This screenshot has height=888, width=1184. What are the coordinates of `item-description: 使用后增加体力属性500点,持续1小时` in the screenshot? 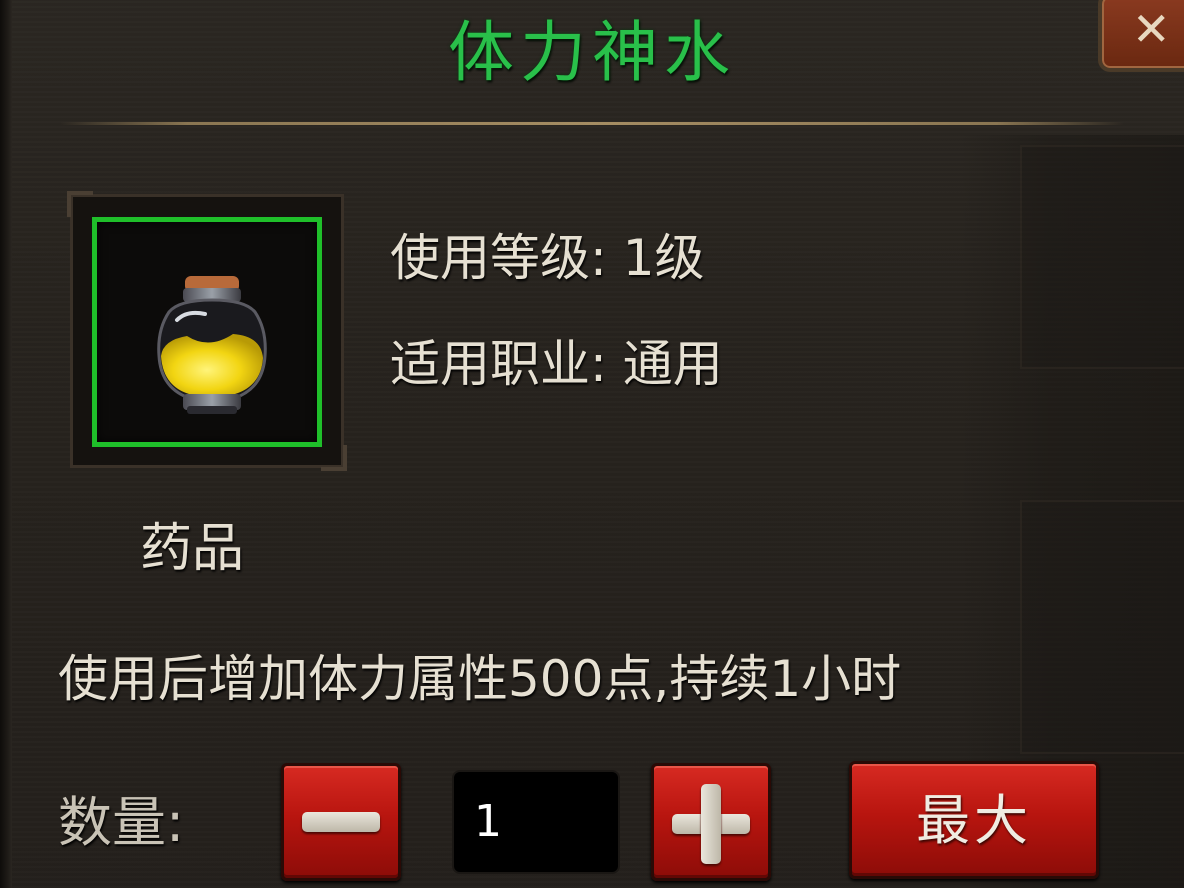 It's located at (480, 679).